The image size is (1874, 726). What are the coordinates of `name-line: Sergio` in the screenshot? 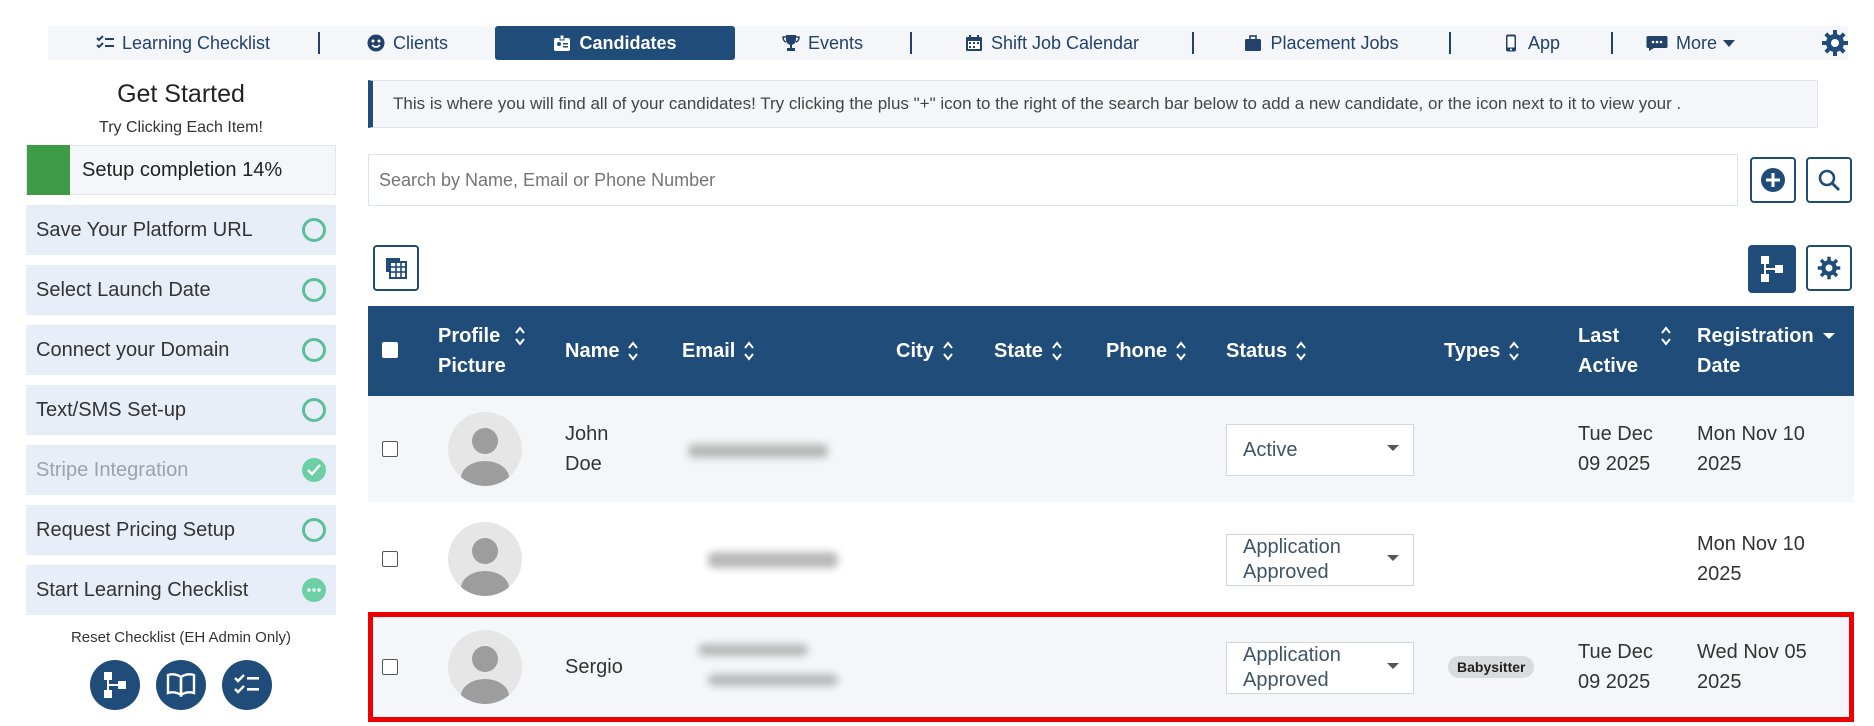 It's located at (594, 667).